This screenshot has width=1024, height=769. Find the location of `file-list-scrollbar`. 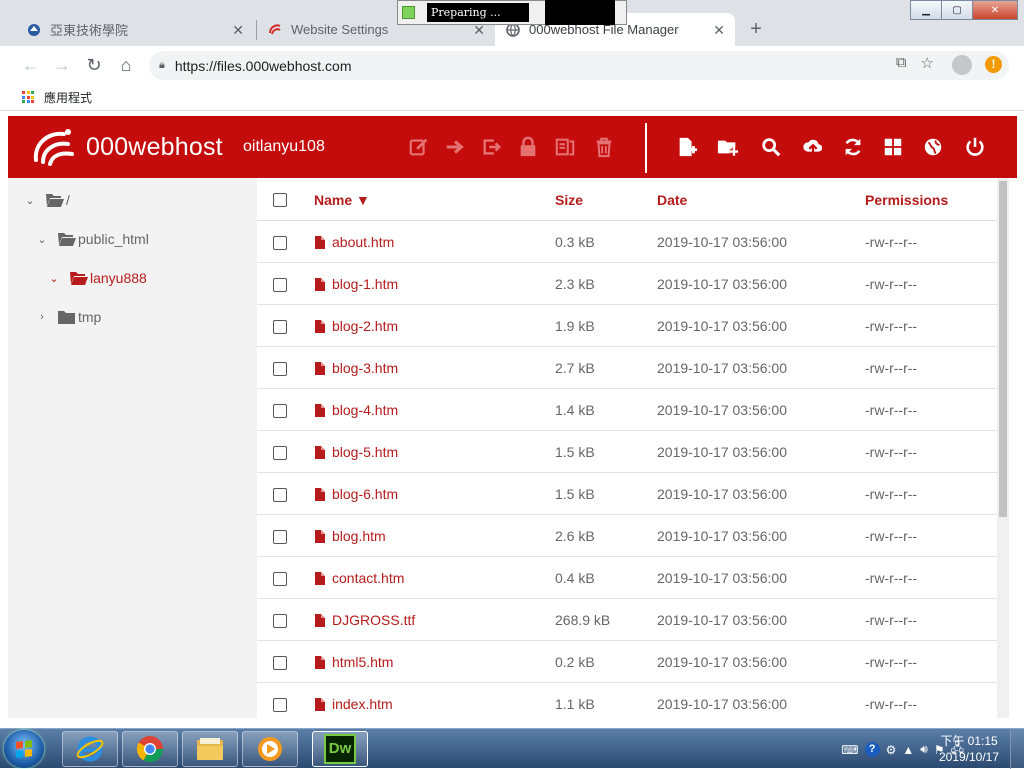

file-list-scrollbar is located at coordinates (1003, 448).